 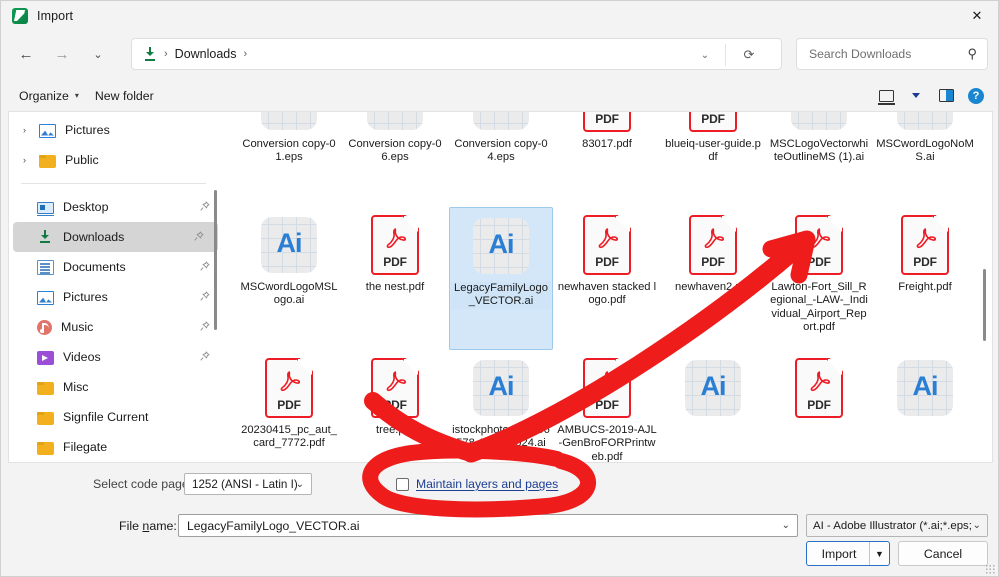 I want to click on address-bar: › Downloads › ⌄ ⟳, so click(x=456, y=54).